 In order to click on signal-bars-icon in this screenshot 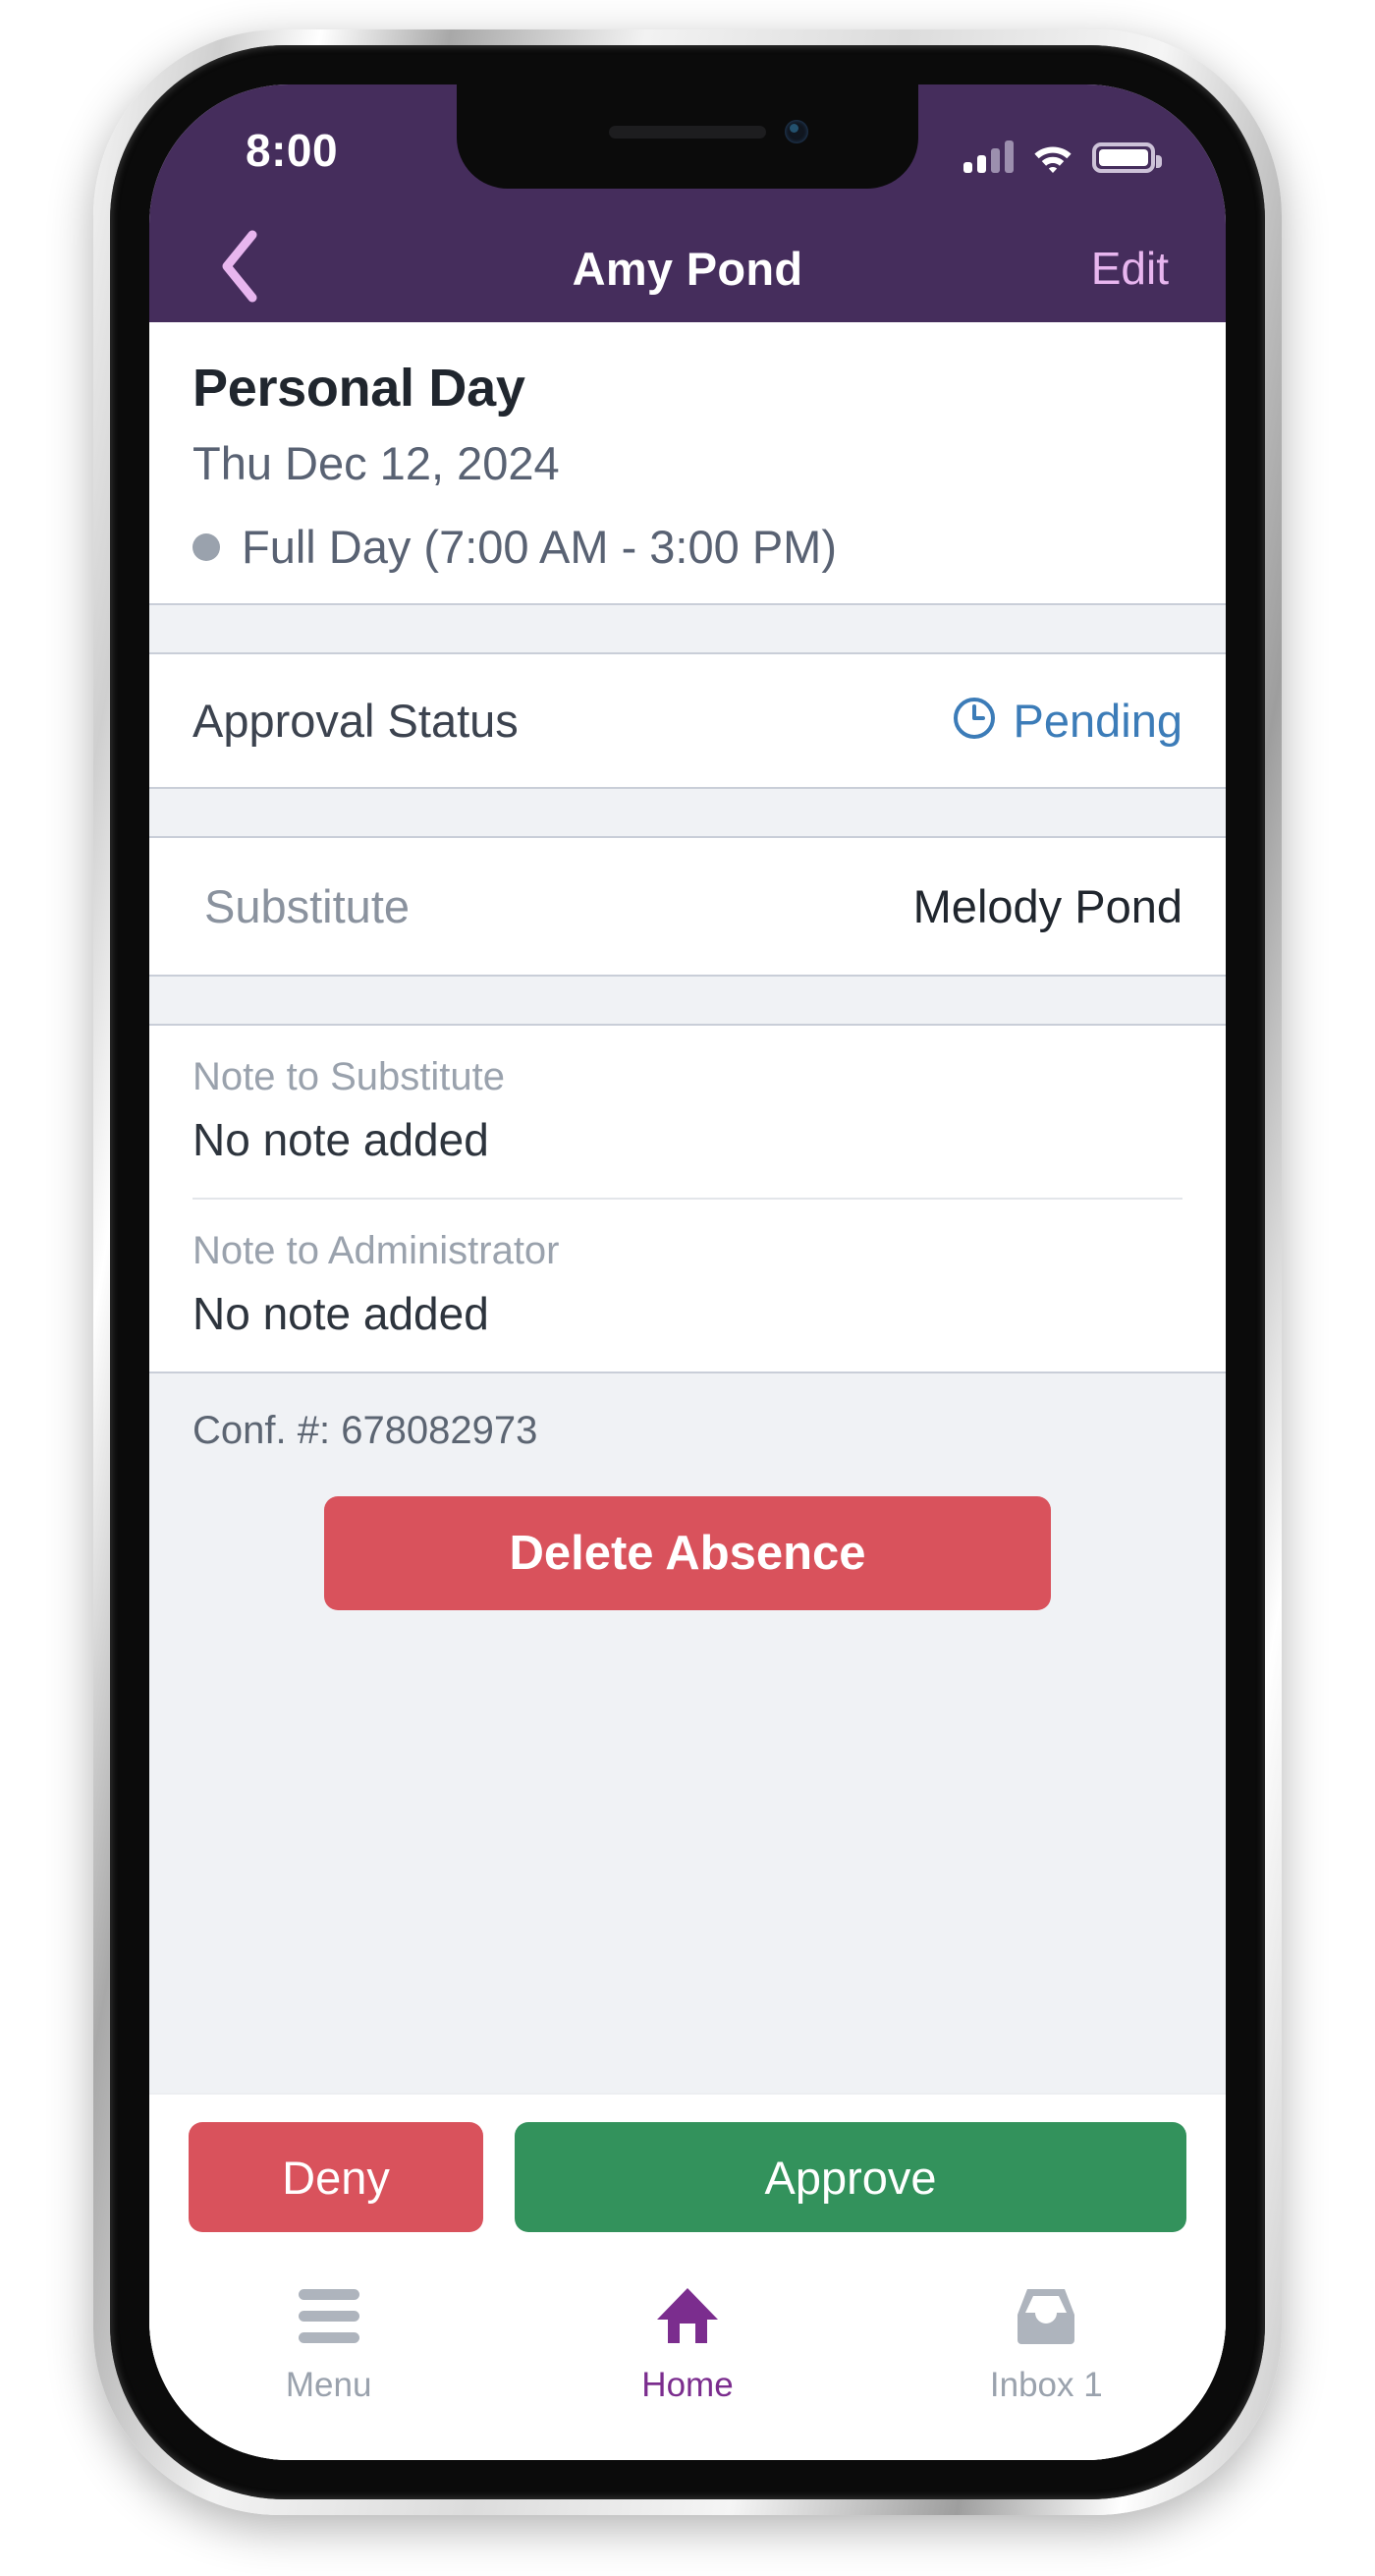, I will do `click(988, 156)`.